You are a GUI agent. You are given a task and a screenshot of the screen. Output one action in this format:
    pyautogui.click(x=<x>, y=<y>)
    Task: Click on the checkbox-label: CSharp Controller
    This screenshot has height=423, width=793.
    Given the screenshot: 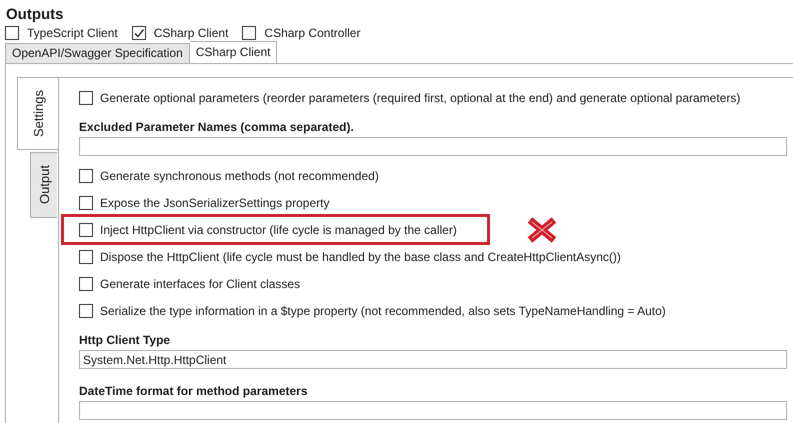 What is the action you would take?
    pyautogui.click(x=312, y=33)
    